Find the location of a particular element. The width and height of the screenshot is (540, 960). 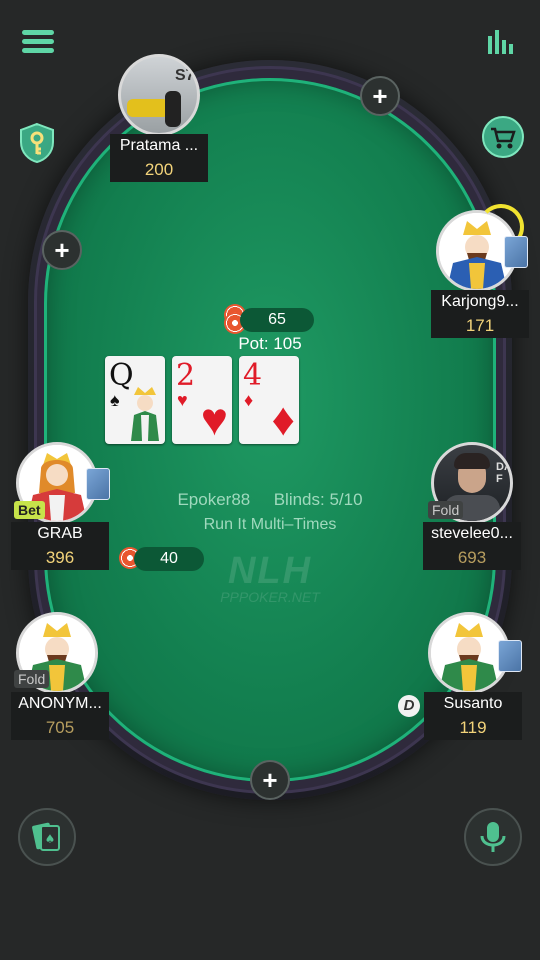

player-bet-grab: 40 is located at coordinates (169, 559).